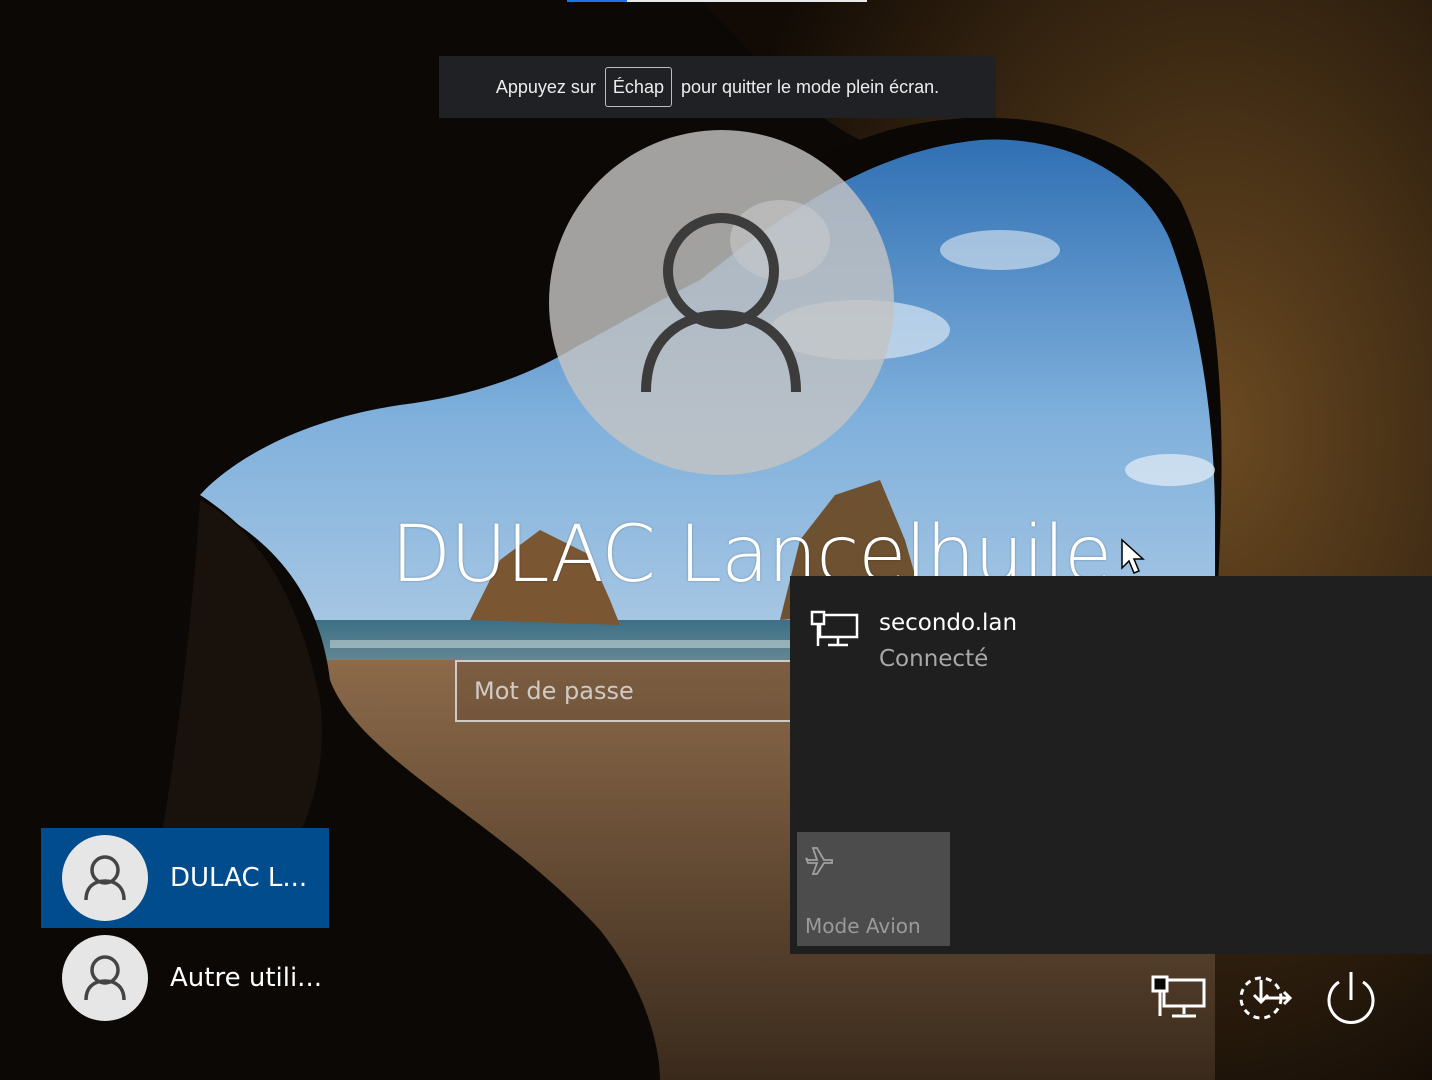 Image resolution: width=1432 pixels, height=1080 pixels. I want to click on toast-suffix-text: pour quitter le mode plein écran., so click(810, 86).